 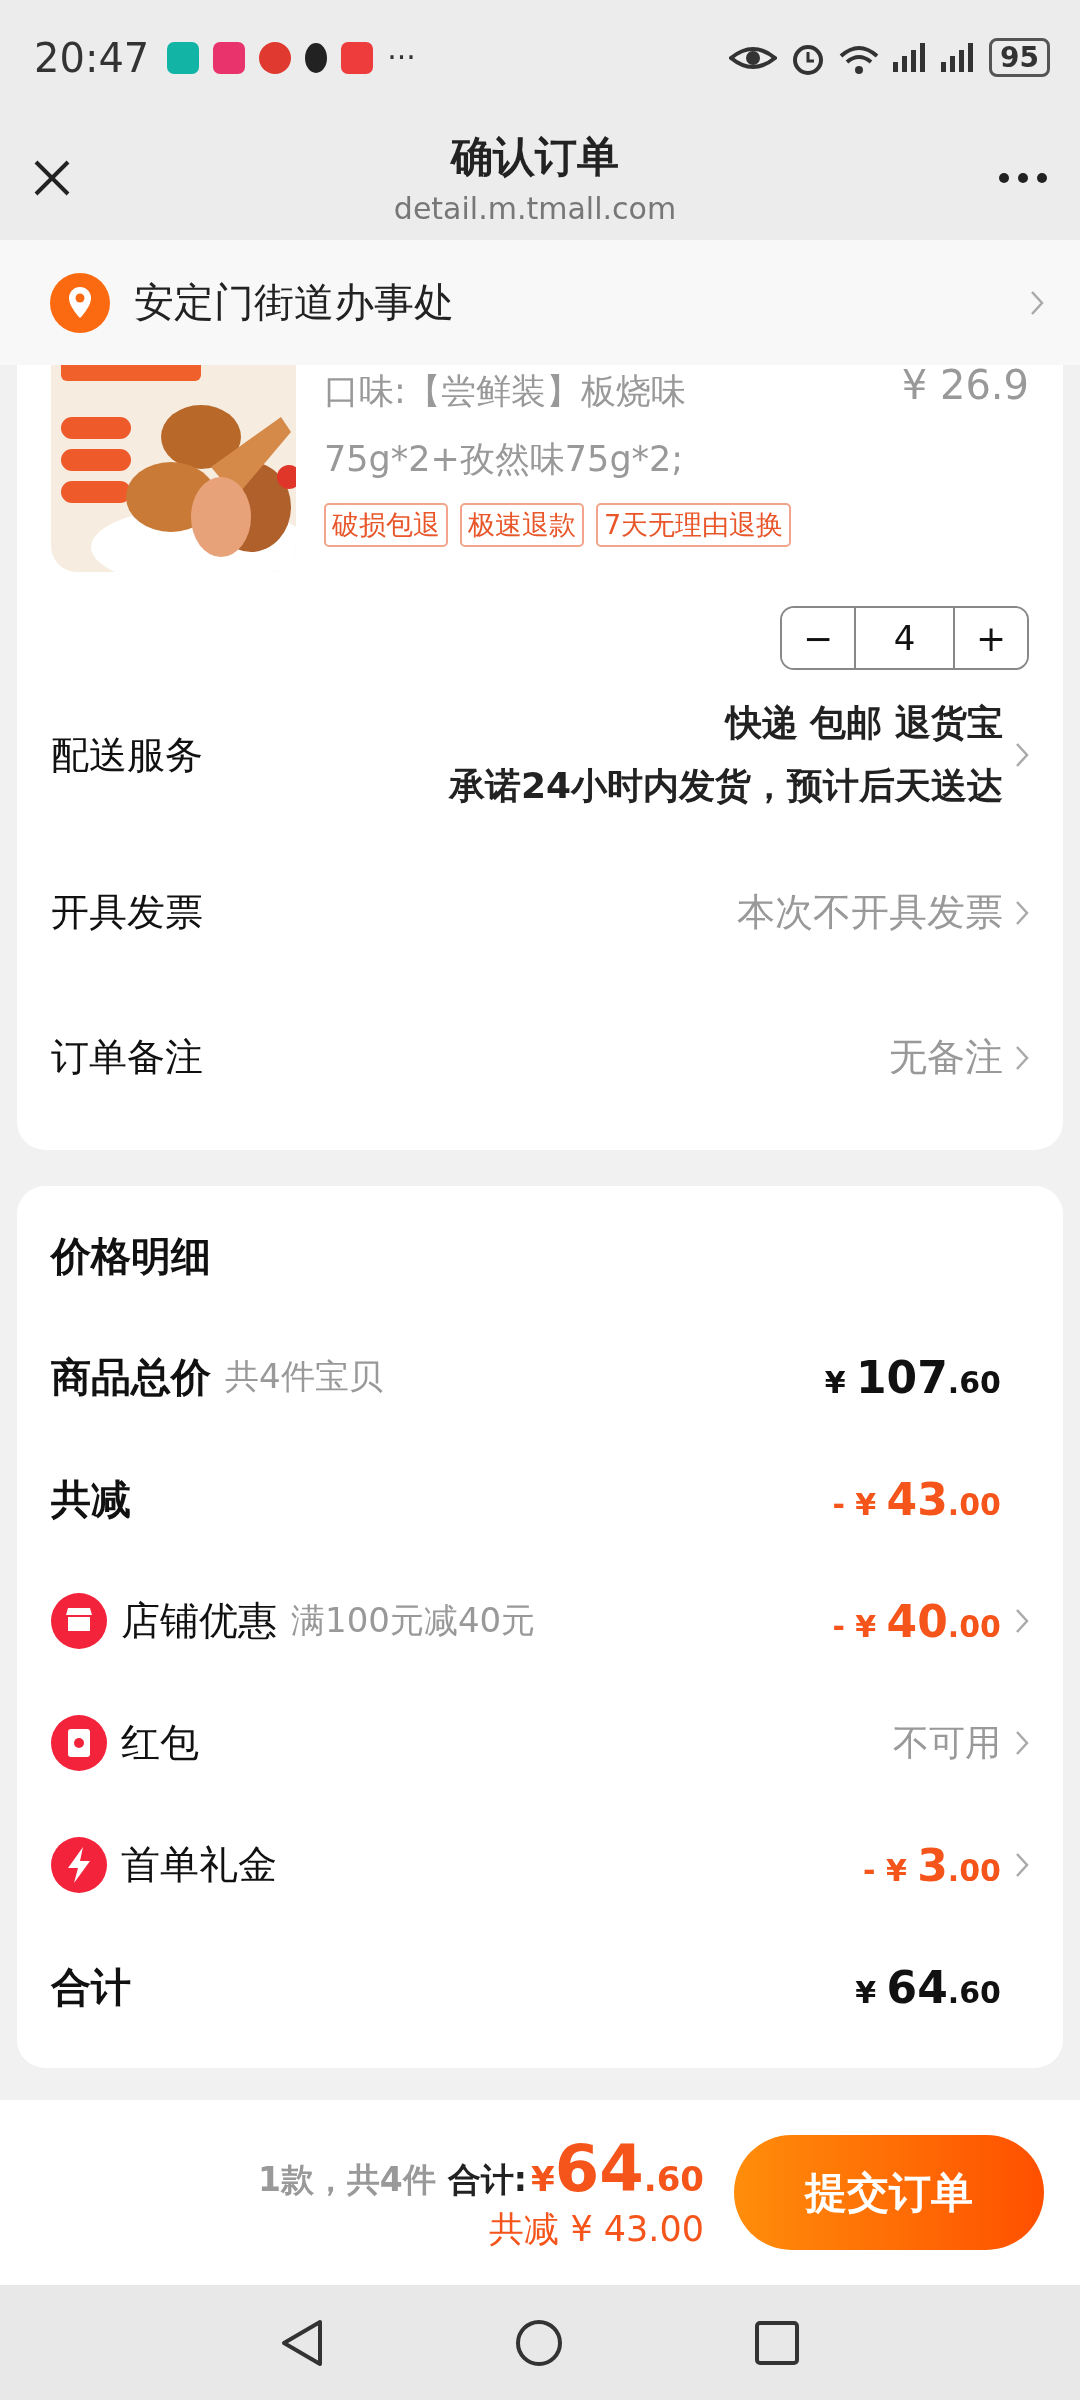 What do you see at coordinates (522, 525) in the screenshot?
I see `service-tag: 极速退款` at bounding box center [522, 525].